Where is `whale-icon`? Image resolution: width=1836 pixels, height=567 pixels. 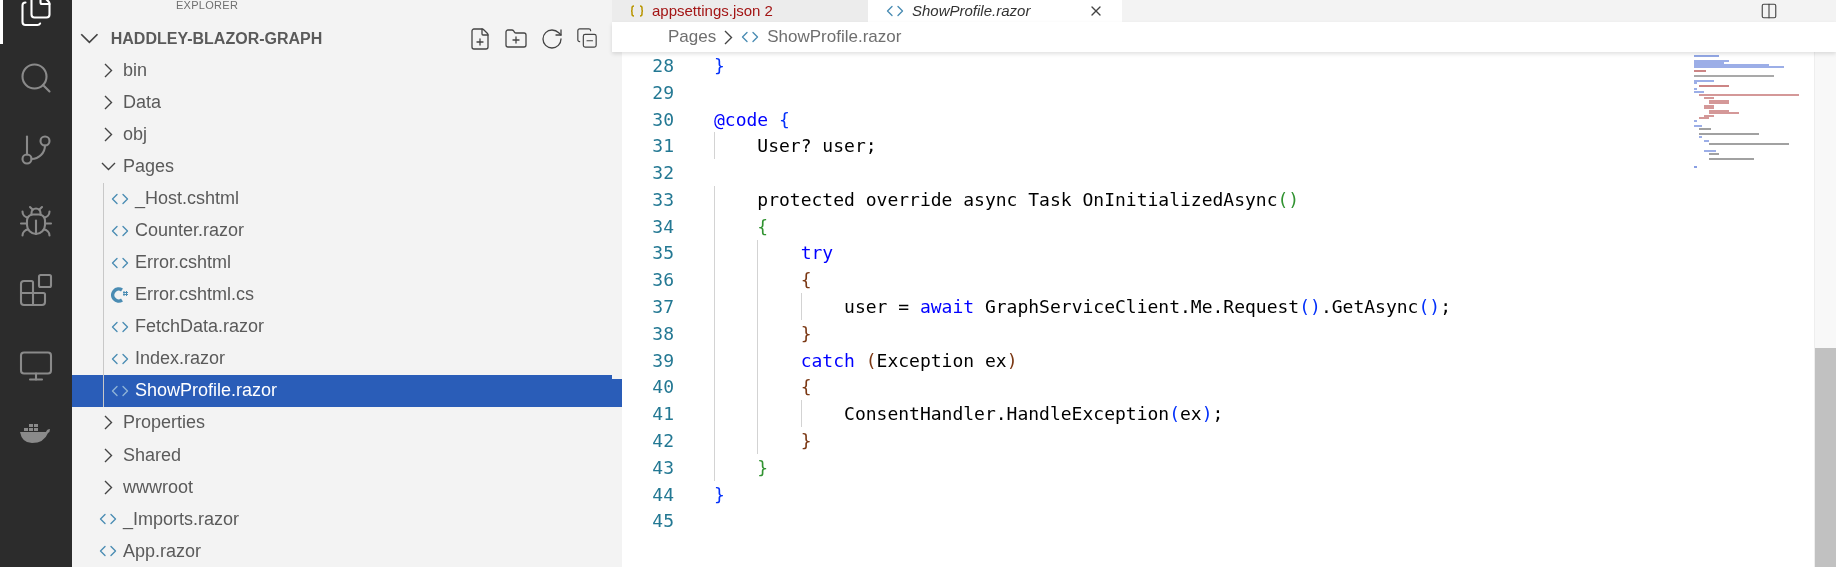 whale-icon is located at coordinates (36, 433).